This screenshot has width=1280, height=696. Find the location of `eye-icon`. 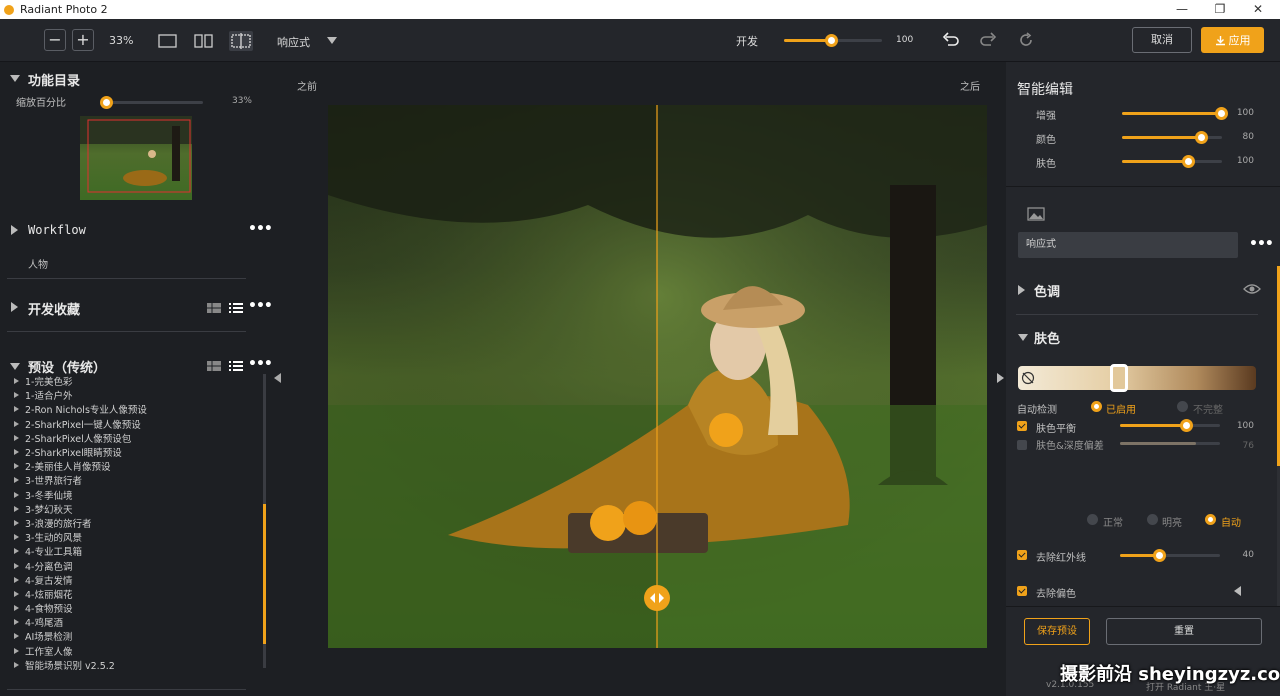

eye-icon is located at coordinates (1252, 289).